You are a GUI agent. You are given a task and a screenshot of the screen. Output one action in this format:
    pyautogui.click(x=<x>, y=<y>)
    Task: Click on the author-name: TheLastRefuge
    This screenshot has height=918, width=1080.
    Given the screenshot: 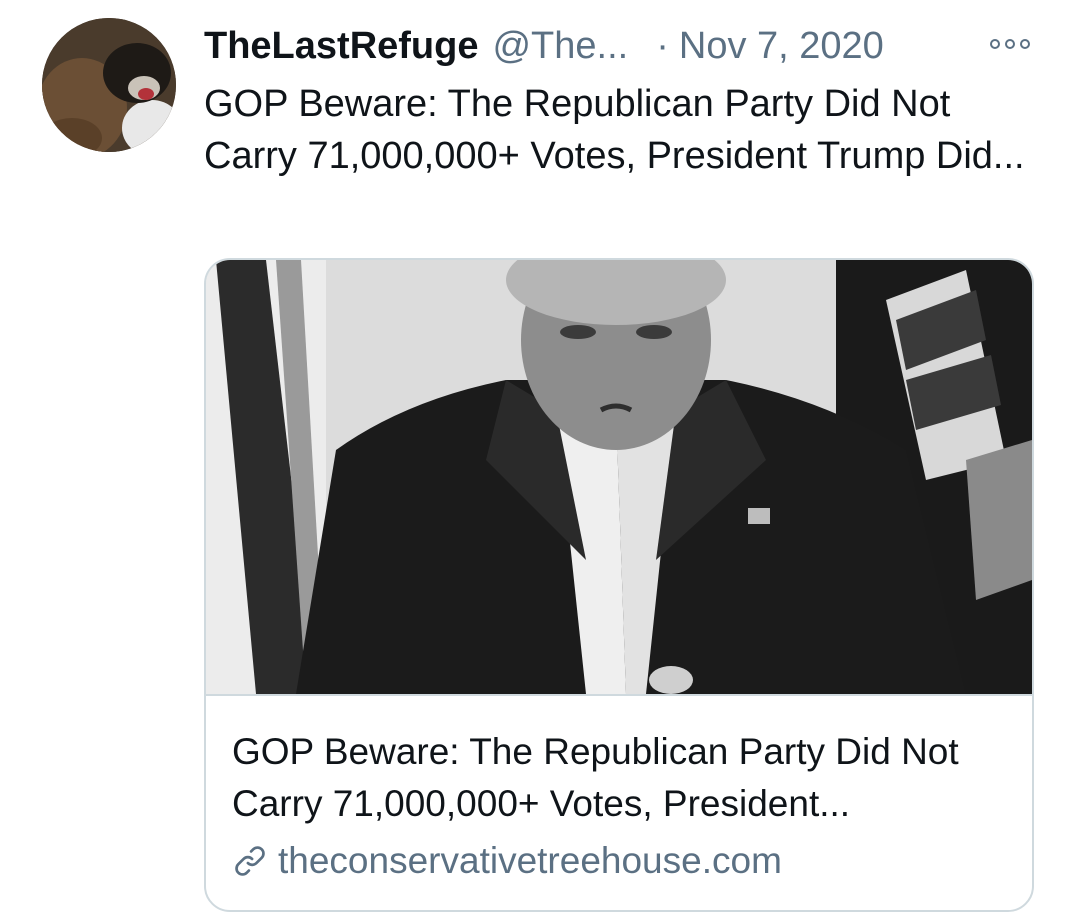 What is the action you would take?
    pyautogui.click(x=341, y=46)
    